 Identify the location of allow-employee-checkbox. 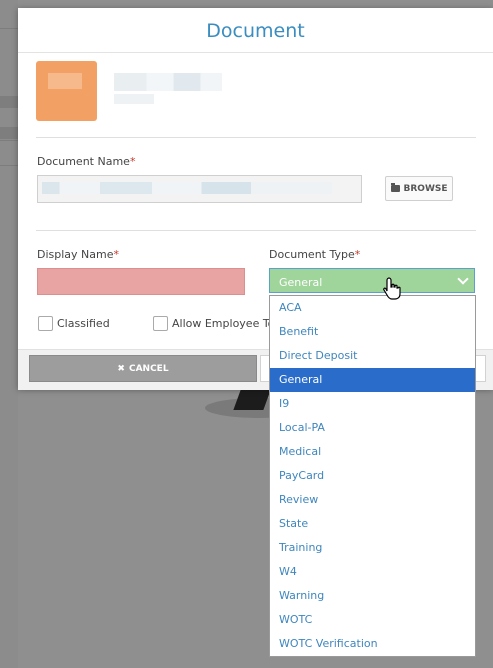
(160, 323).